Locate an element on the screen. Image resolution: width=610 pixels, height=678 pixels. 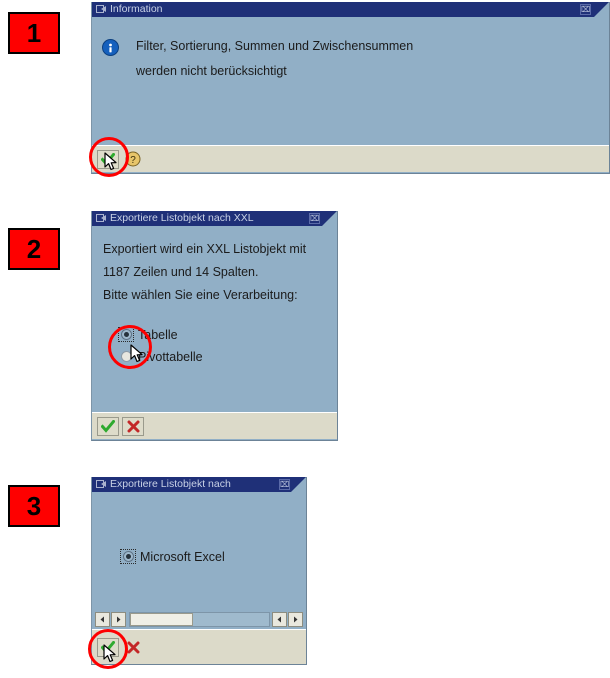
step-badge-3-label: 3 is located at coordinates (34, 506).